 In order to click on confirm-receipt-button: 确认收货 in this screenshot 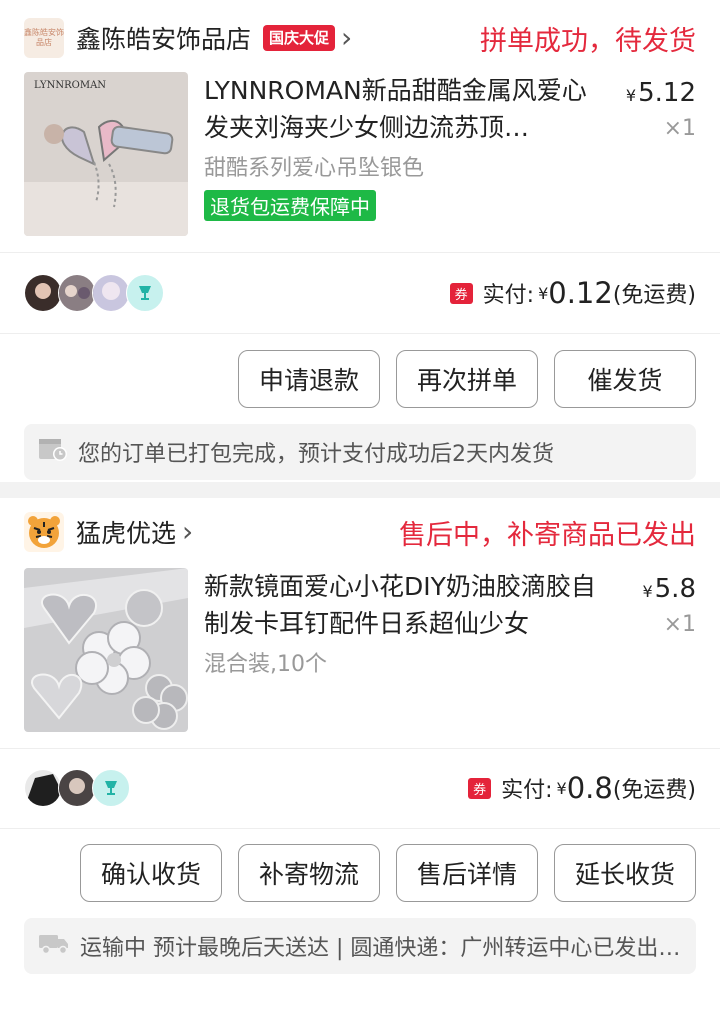, I will do `click(151, 873)`.